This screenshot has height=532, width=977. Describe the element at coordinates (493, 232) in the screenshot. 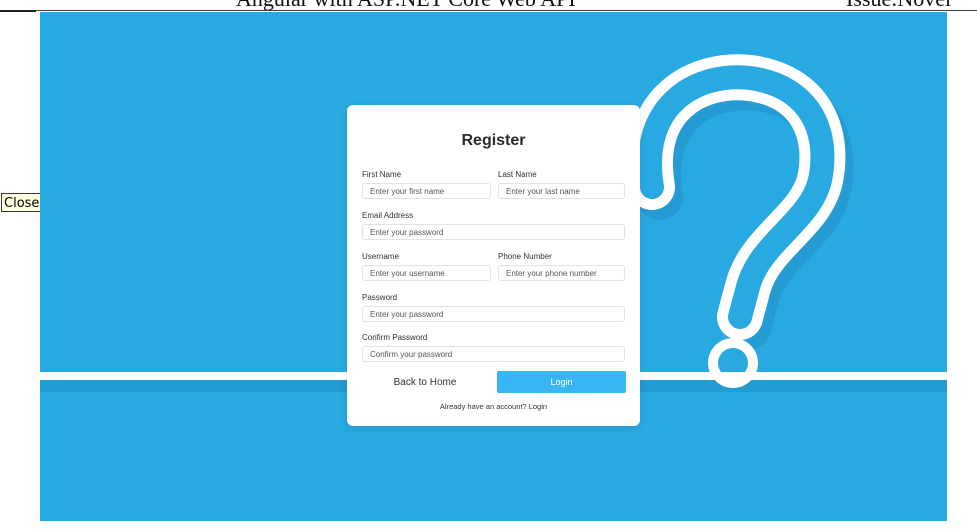

I see `email-input` at that location.